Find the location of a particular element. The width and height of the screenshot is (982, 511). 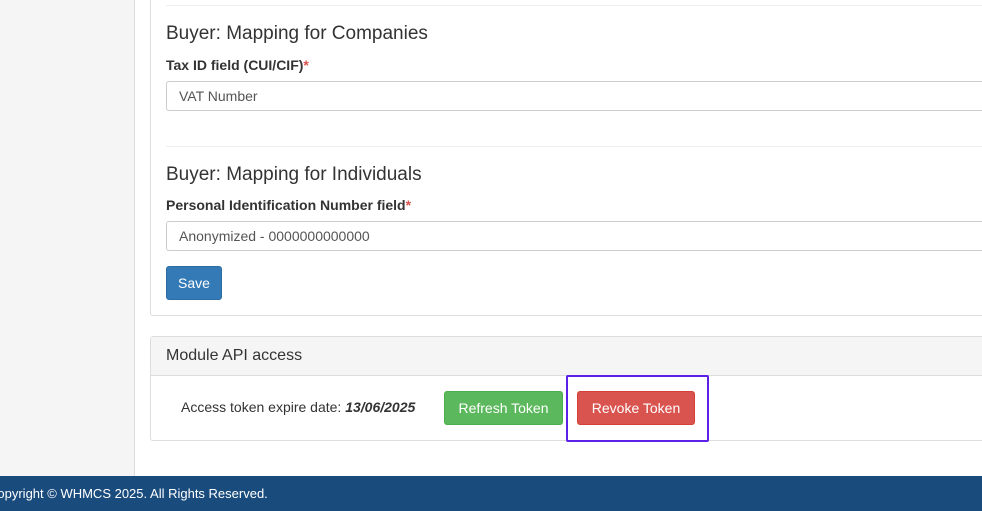

tax-id-field-label: Tax ID field (CUI/CIF)* is located at coordinates (237, 65).